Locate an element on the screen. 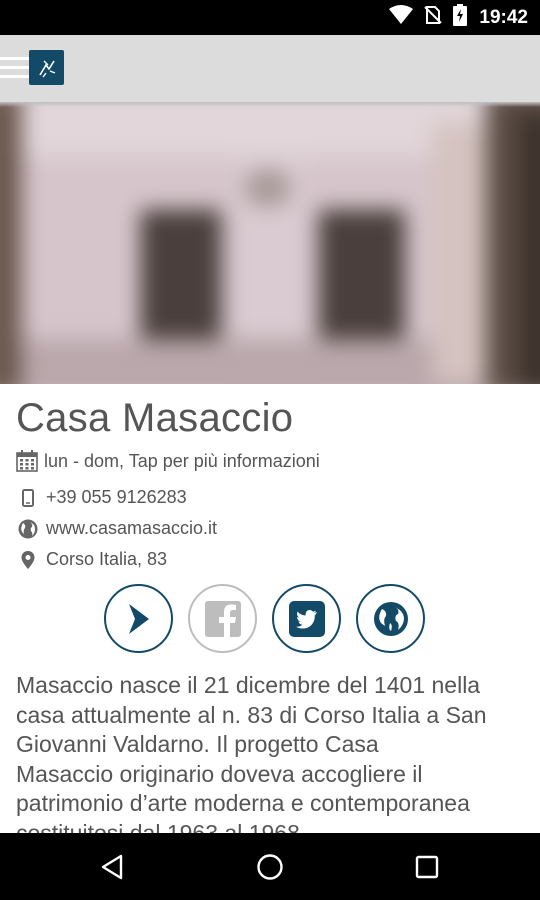  hours-row: lun - dom, Tap per più informazioni is located at coordinates (168, 461).